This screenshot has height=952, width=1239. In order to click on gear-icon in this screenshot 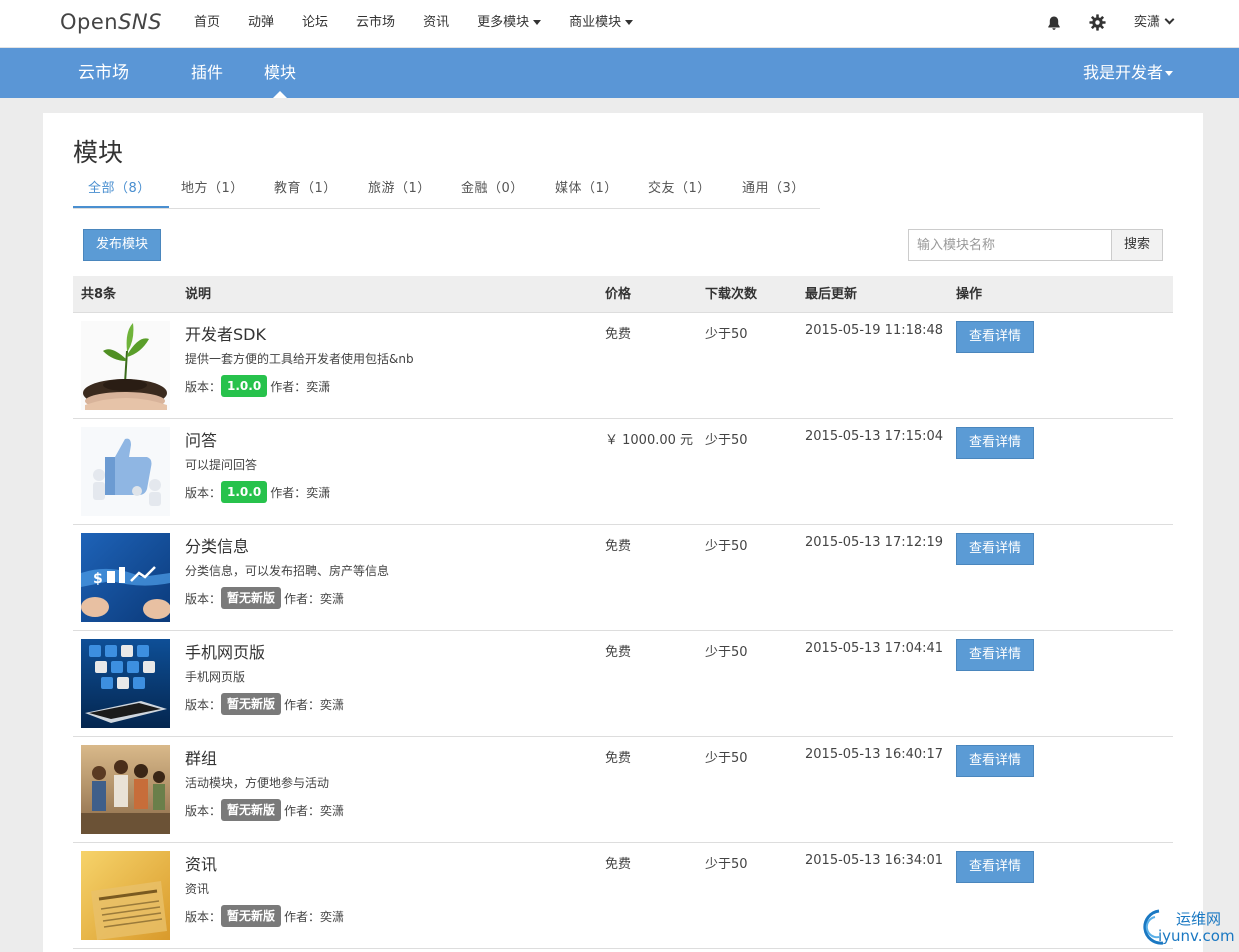, I will do `click(1097, 22)`.